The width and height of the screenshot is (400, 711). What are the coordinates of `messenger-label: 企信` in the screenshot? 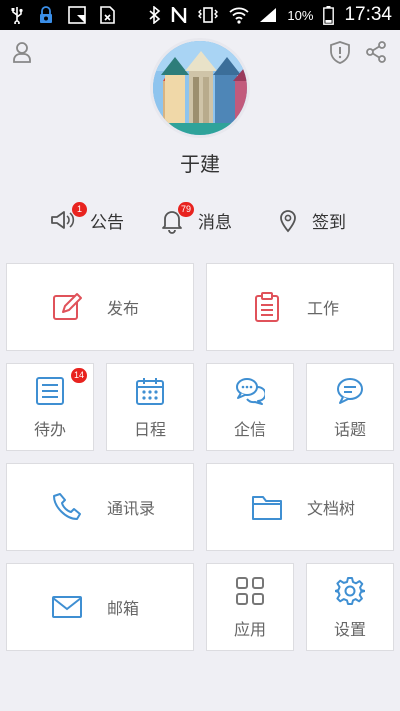 It's located at (249, 429).